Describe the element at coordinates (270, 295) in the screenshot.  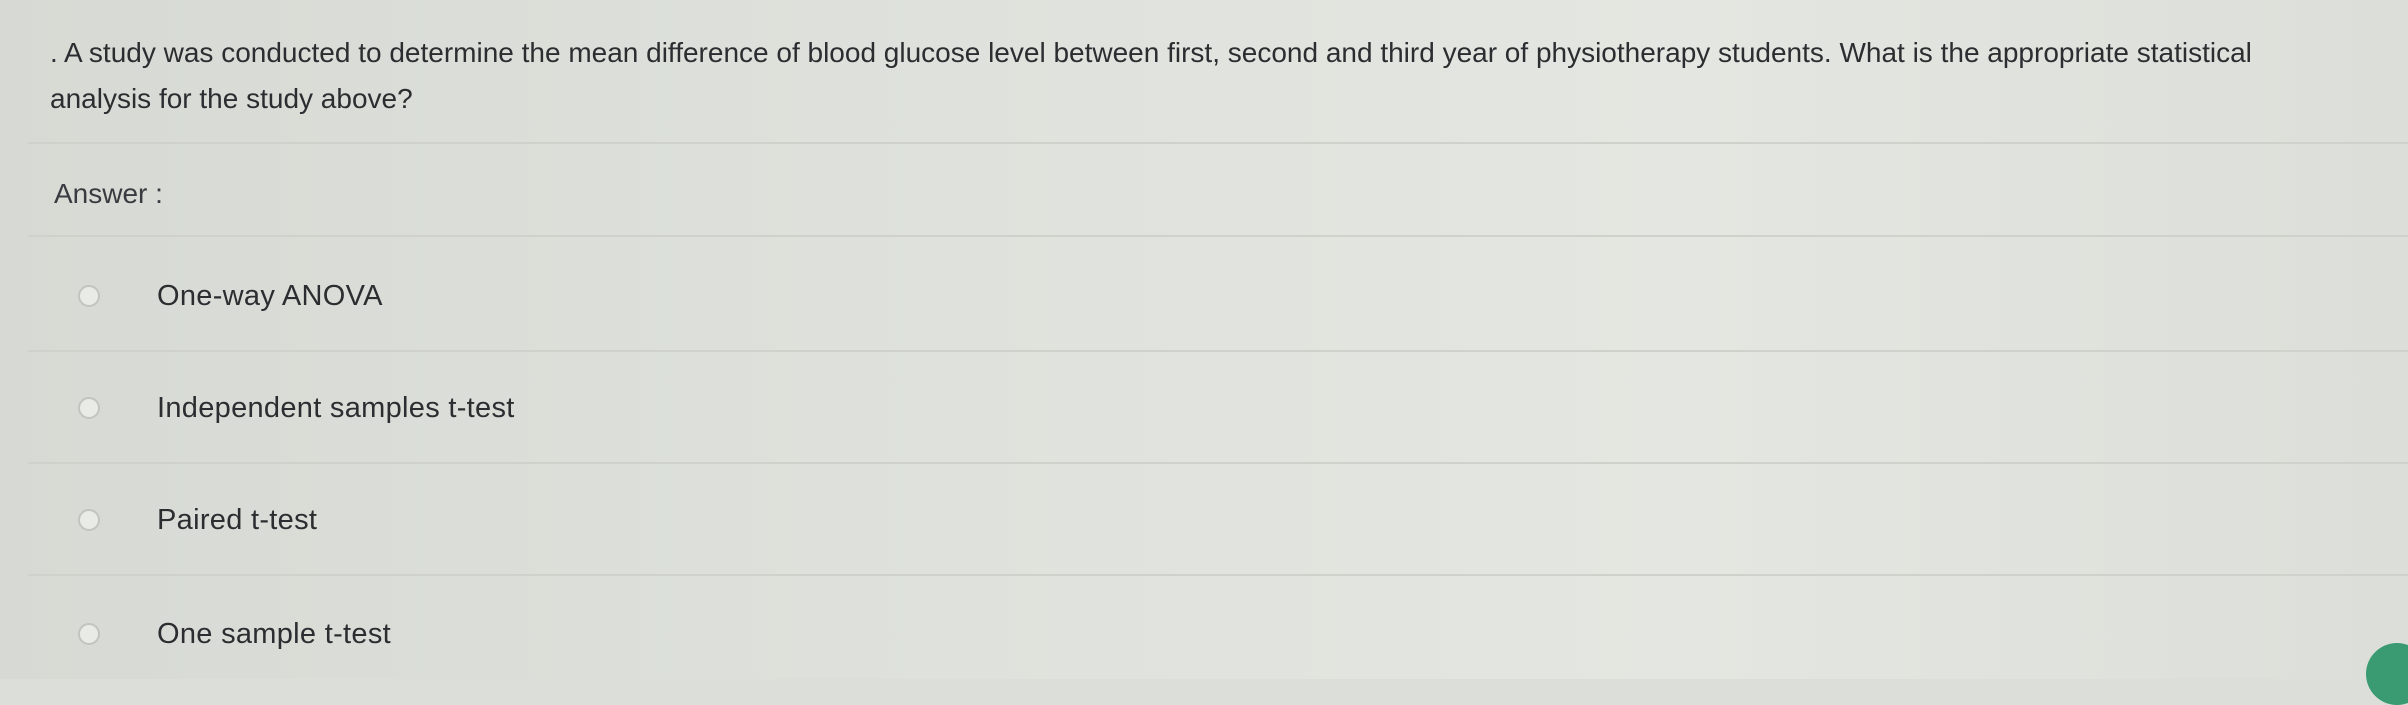
I see `option-label: One-way ANOVA` at that location.